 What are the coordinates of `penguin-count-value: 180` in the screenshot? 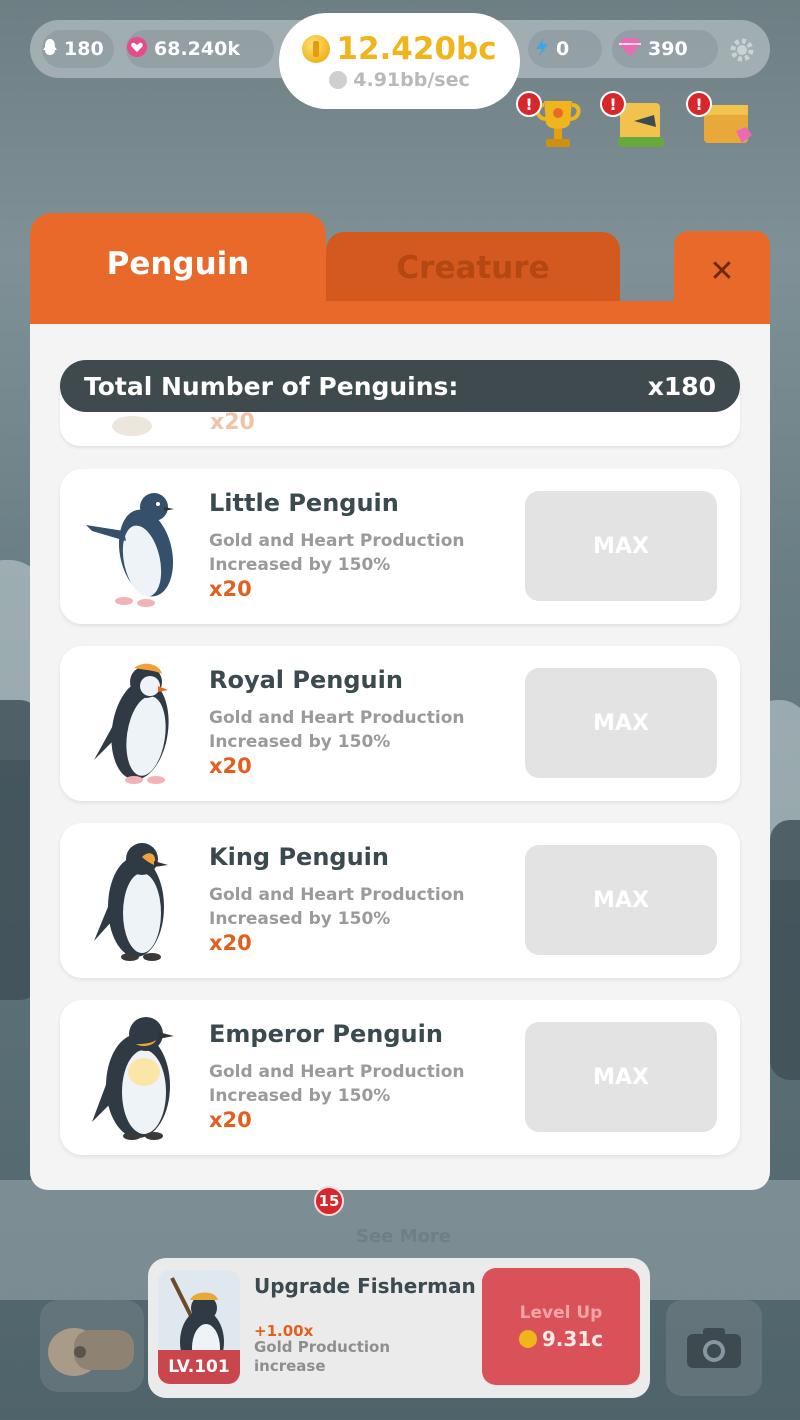 It's located at (84, 49).